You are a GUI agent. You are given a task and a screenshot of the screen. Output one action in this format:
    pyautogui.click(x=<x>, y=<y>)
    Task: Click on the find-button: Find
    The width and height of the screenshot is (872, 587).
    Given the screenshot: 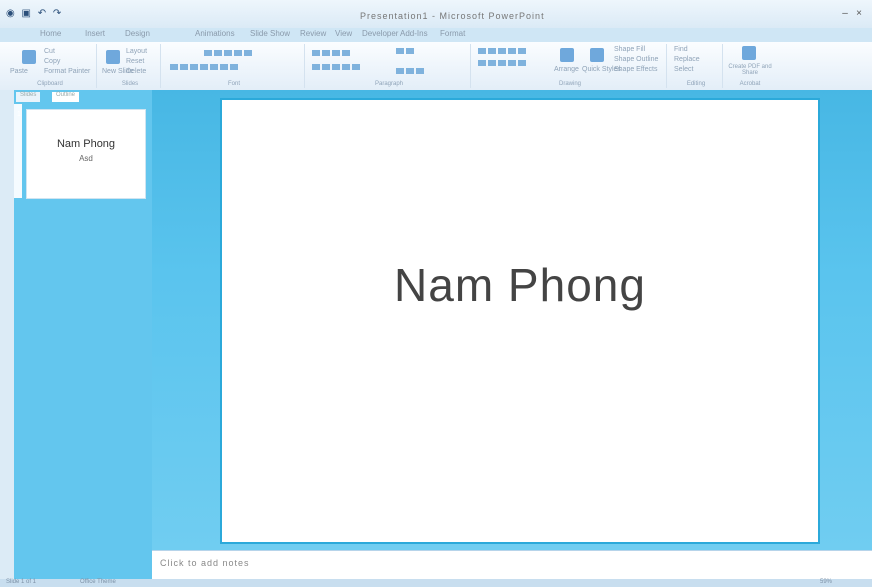 What is the action you would take?
    pyautogui.click(x=681, y=49)
    